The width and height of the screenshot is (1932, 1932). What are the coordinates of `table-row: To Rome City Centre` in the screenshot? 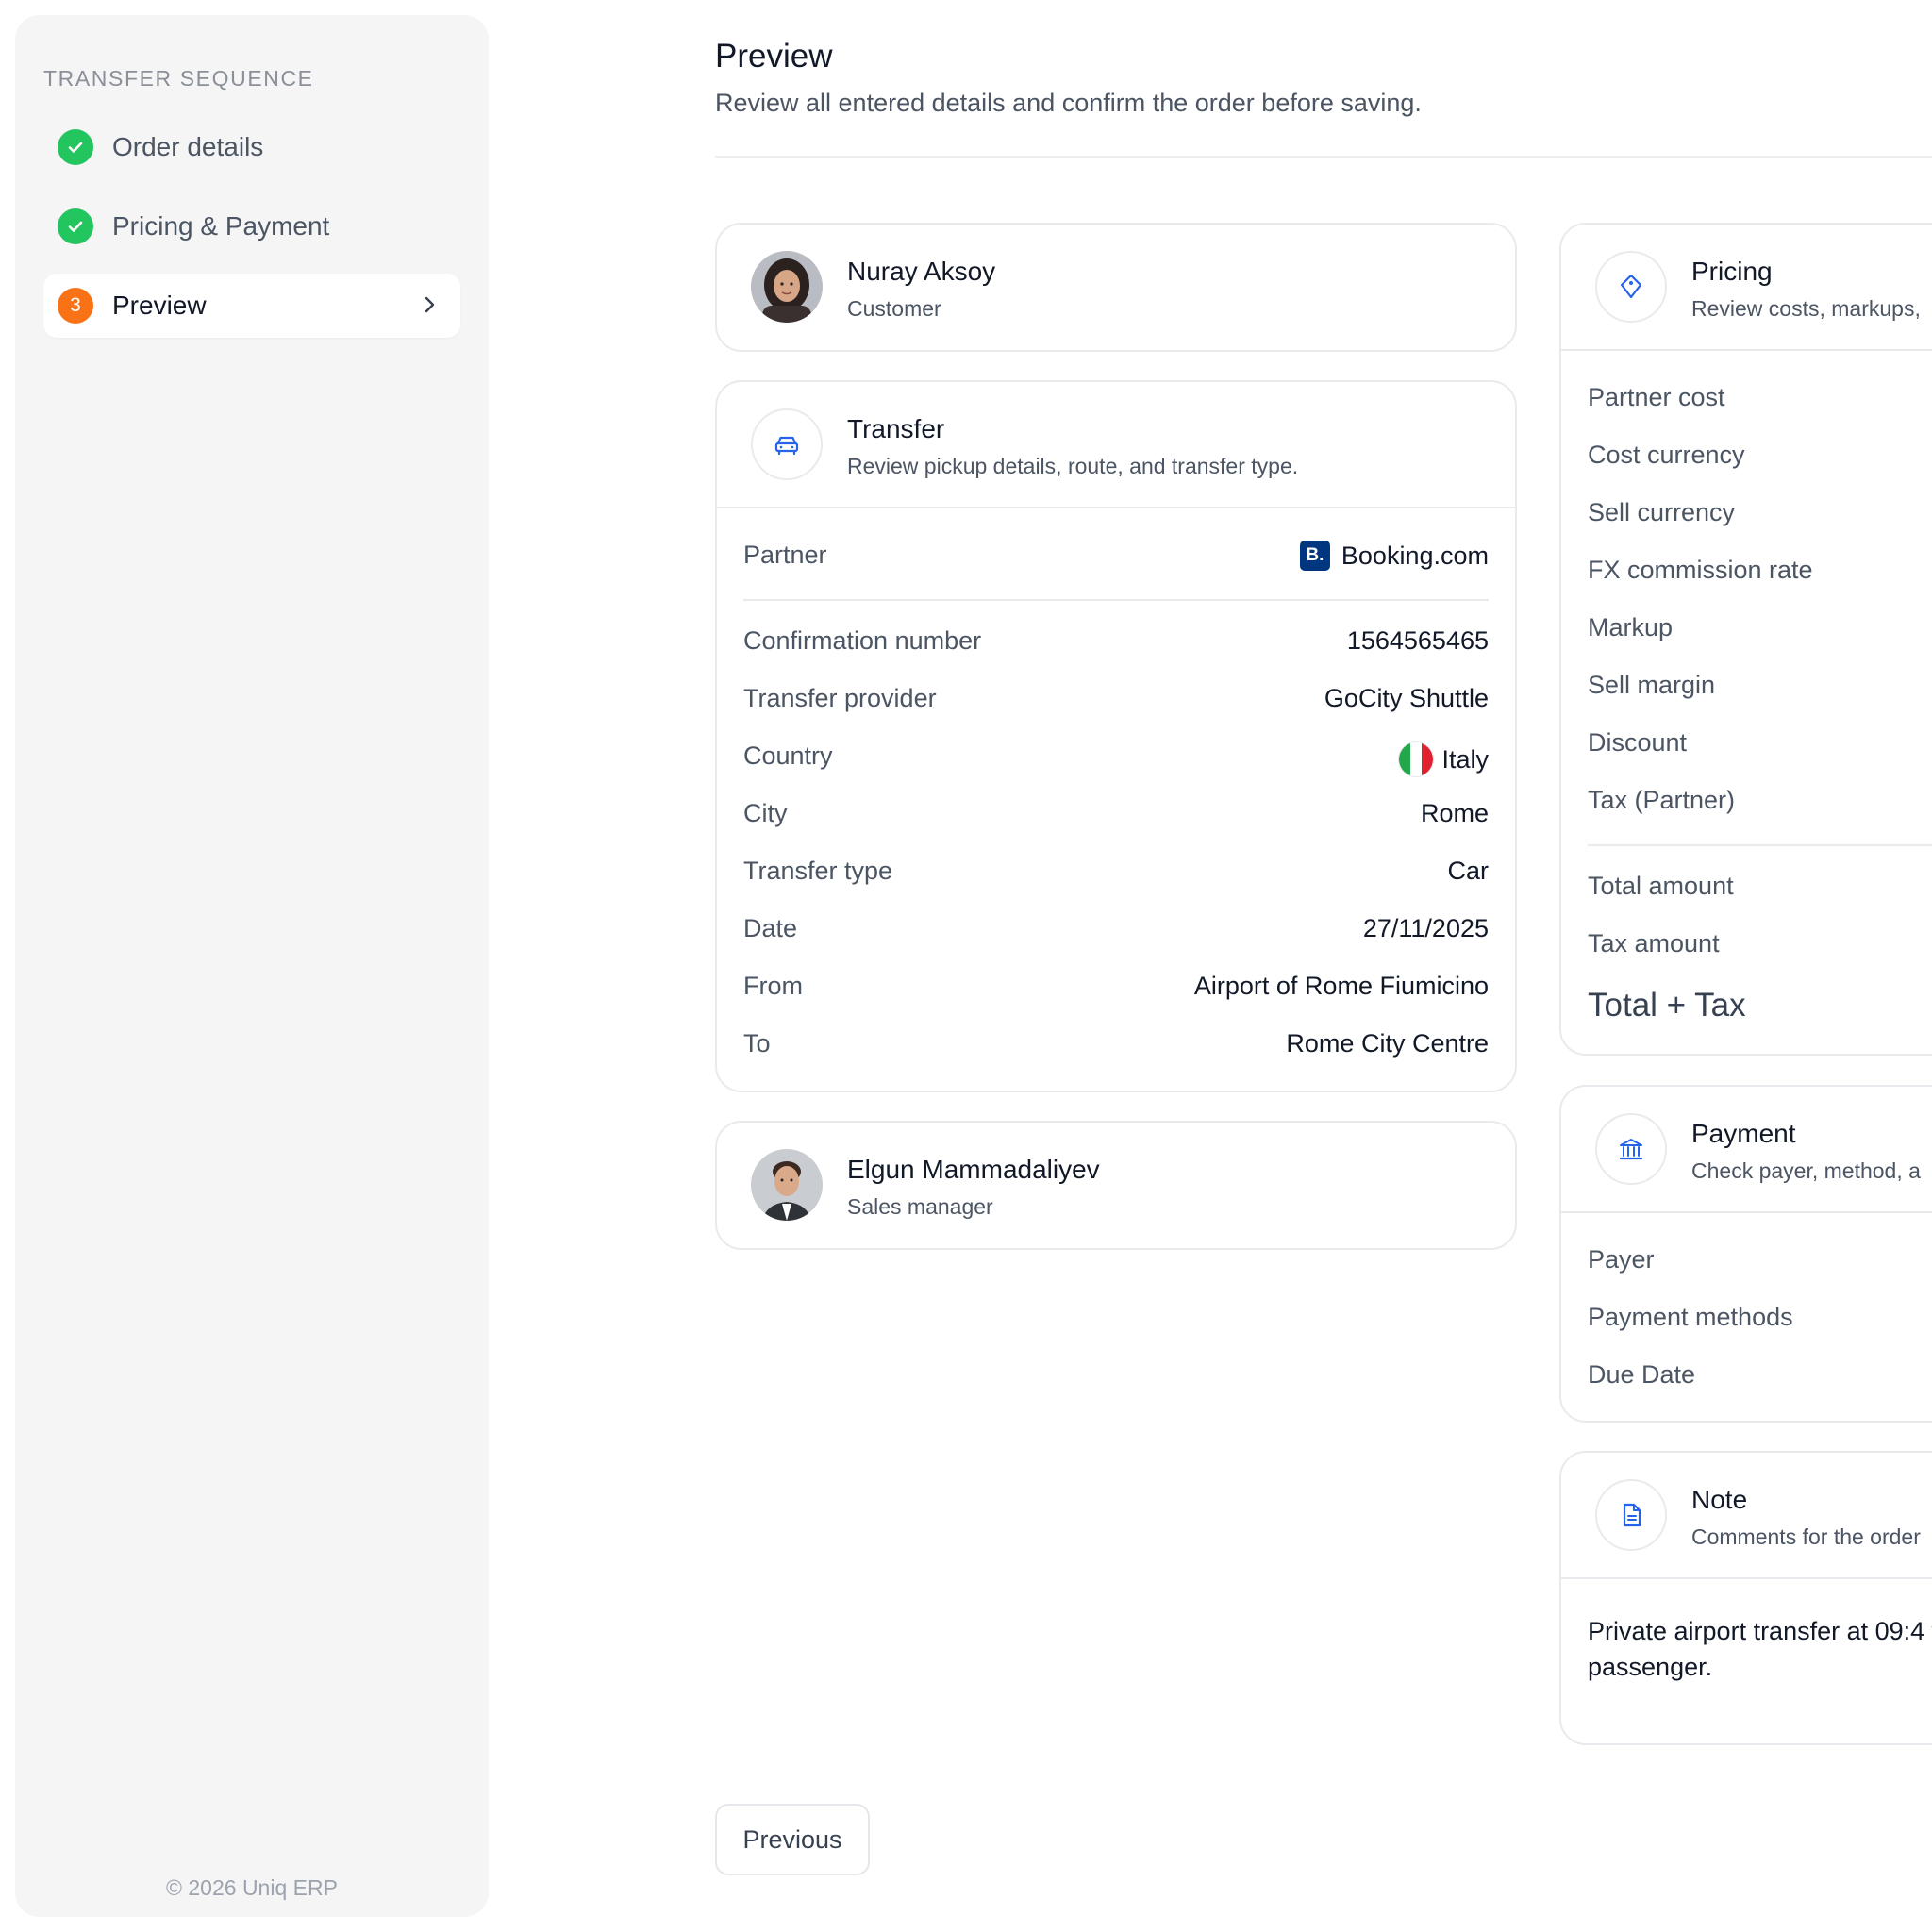 It's located at (1116, 1048).